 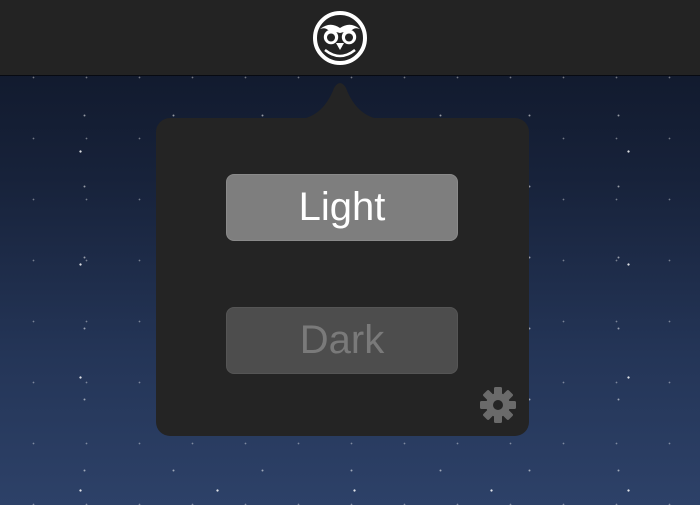 I want to click on light-mode-button: Light, so click(x=342, y=207).